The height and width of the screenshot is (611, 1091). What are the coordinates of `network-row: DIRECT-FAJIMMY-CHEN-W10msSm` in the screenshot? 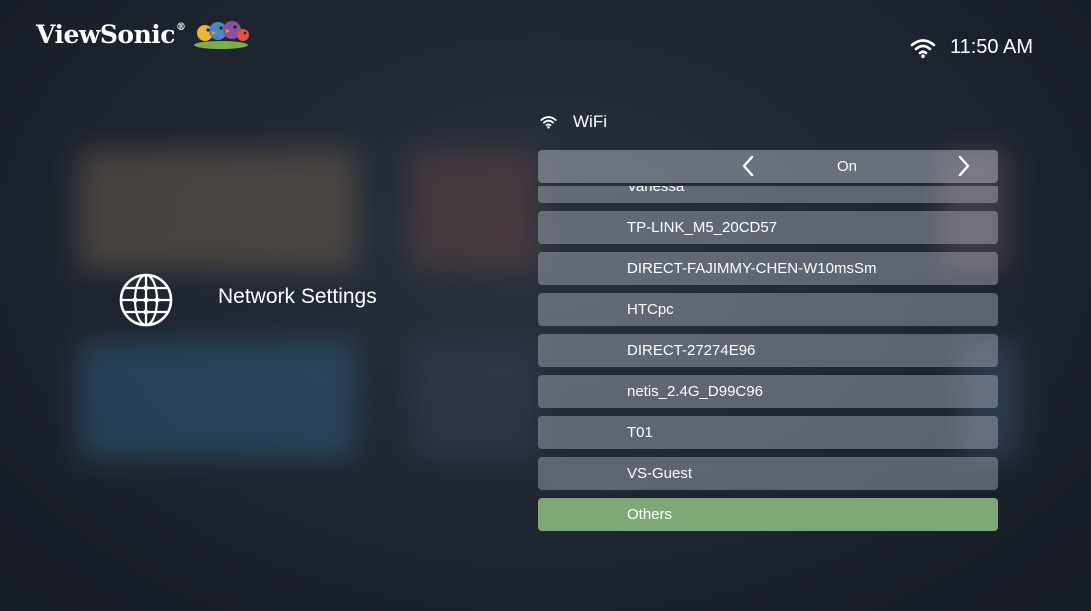 It's located at (768, 268).